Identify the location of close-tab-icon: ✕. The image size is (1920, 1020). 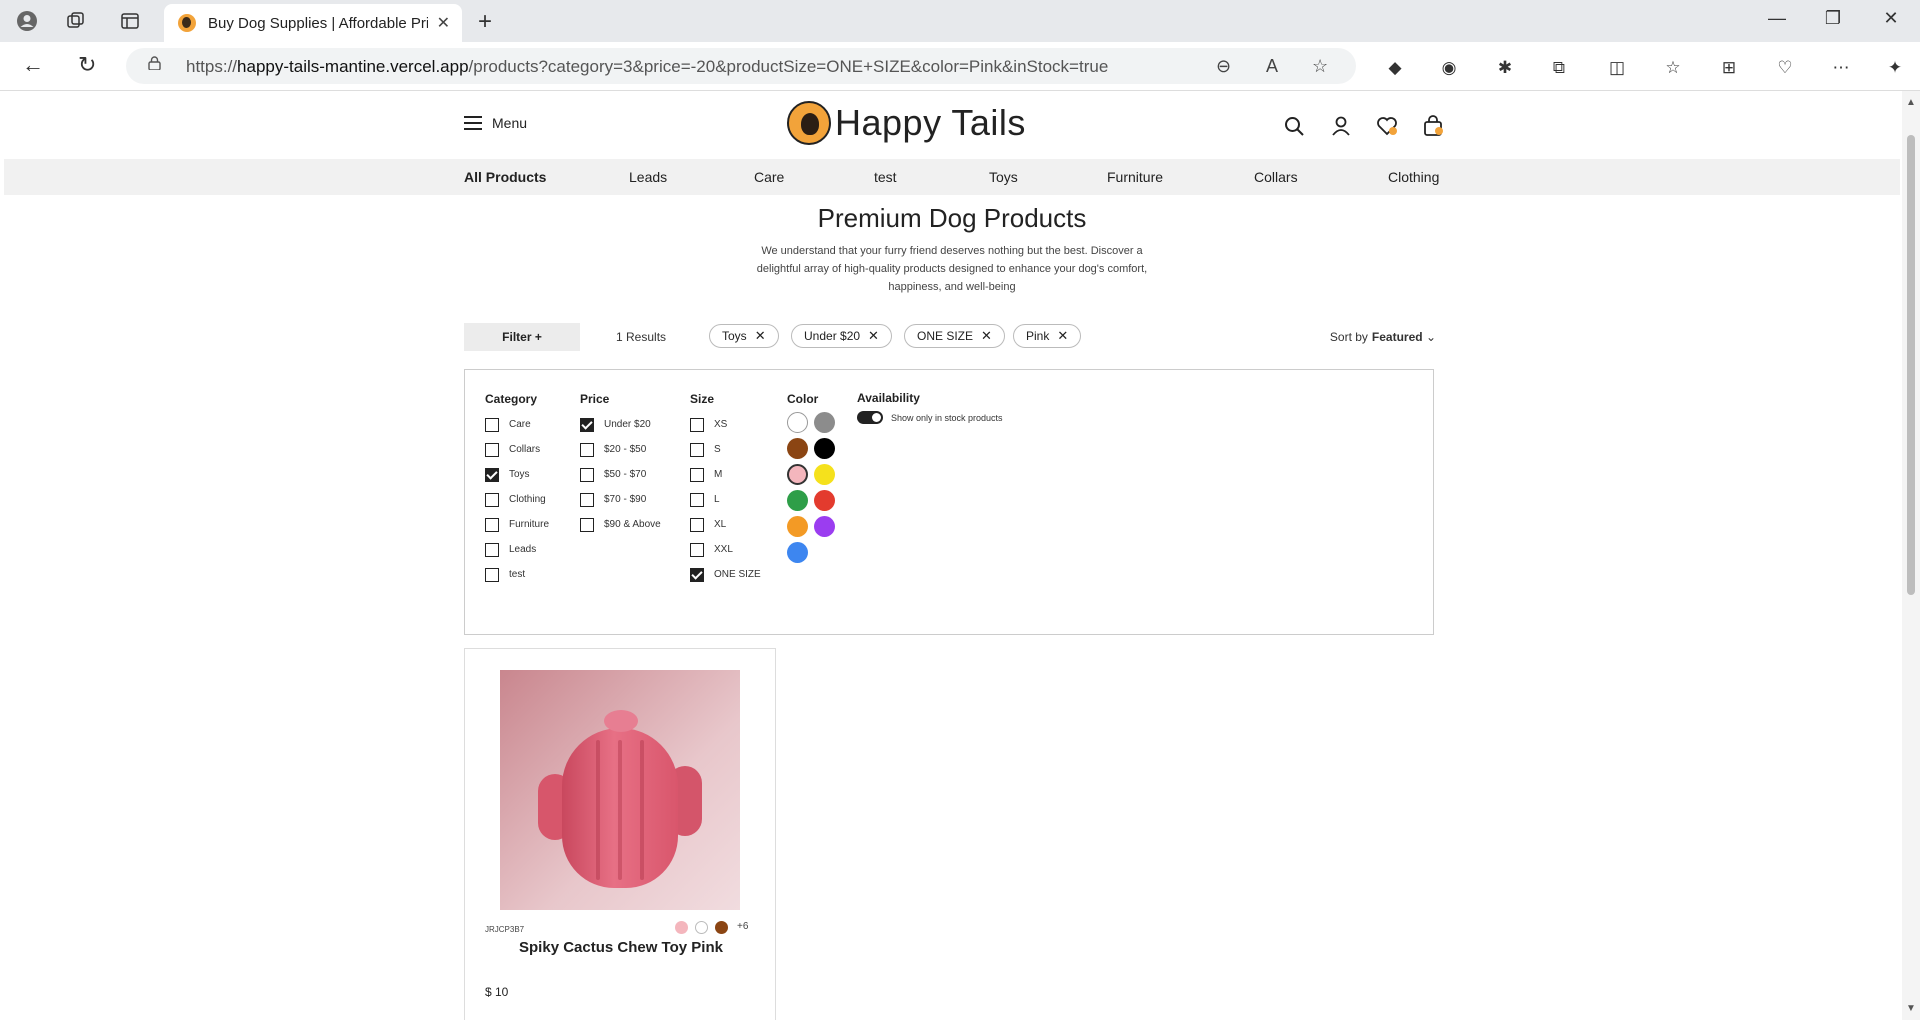
(443, 23).